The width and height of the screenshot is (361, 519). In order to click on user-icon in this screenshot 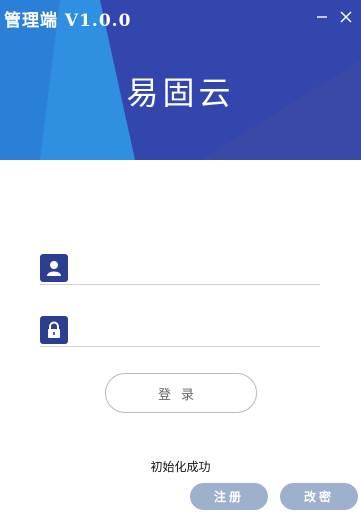, I will do `click(54, 268)`.